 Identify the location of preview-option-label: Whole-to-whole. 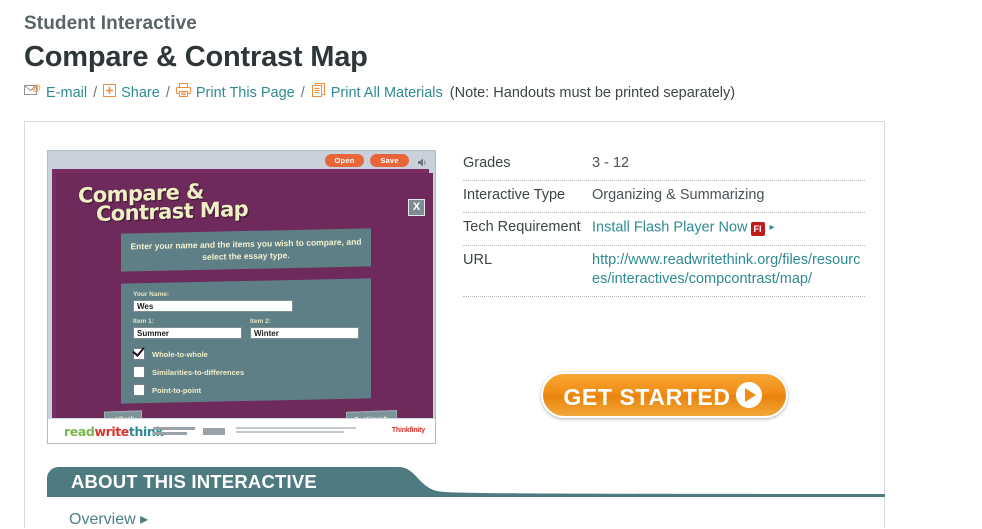
(180, 354).